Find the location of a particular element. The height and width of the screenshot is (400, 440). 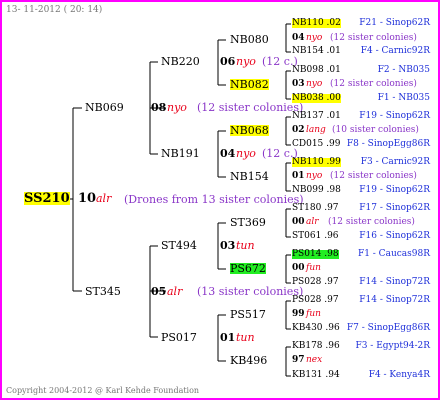

gen3-queen-id: NB082 is located at coordinates (249, 84).